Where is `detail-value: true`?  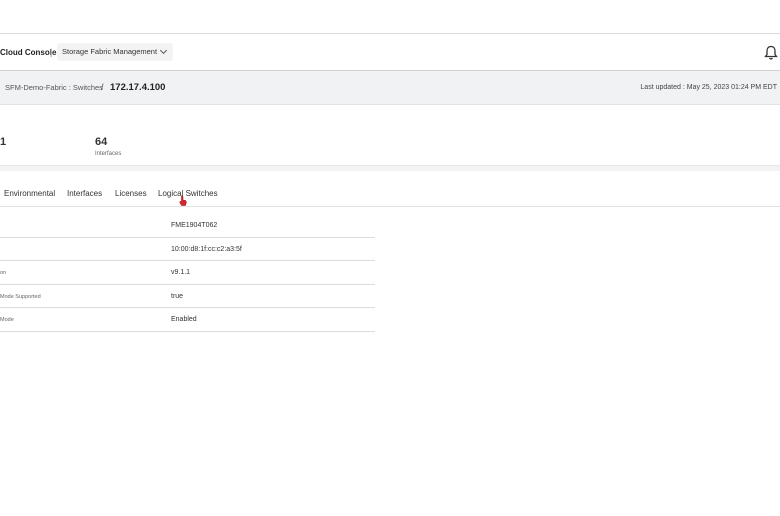
detail-value: true is located at coordinates (177, 296).